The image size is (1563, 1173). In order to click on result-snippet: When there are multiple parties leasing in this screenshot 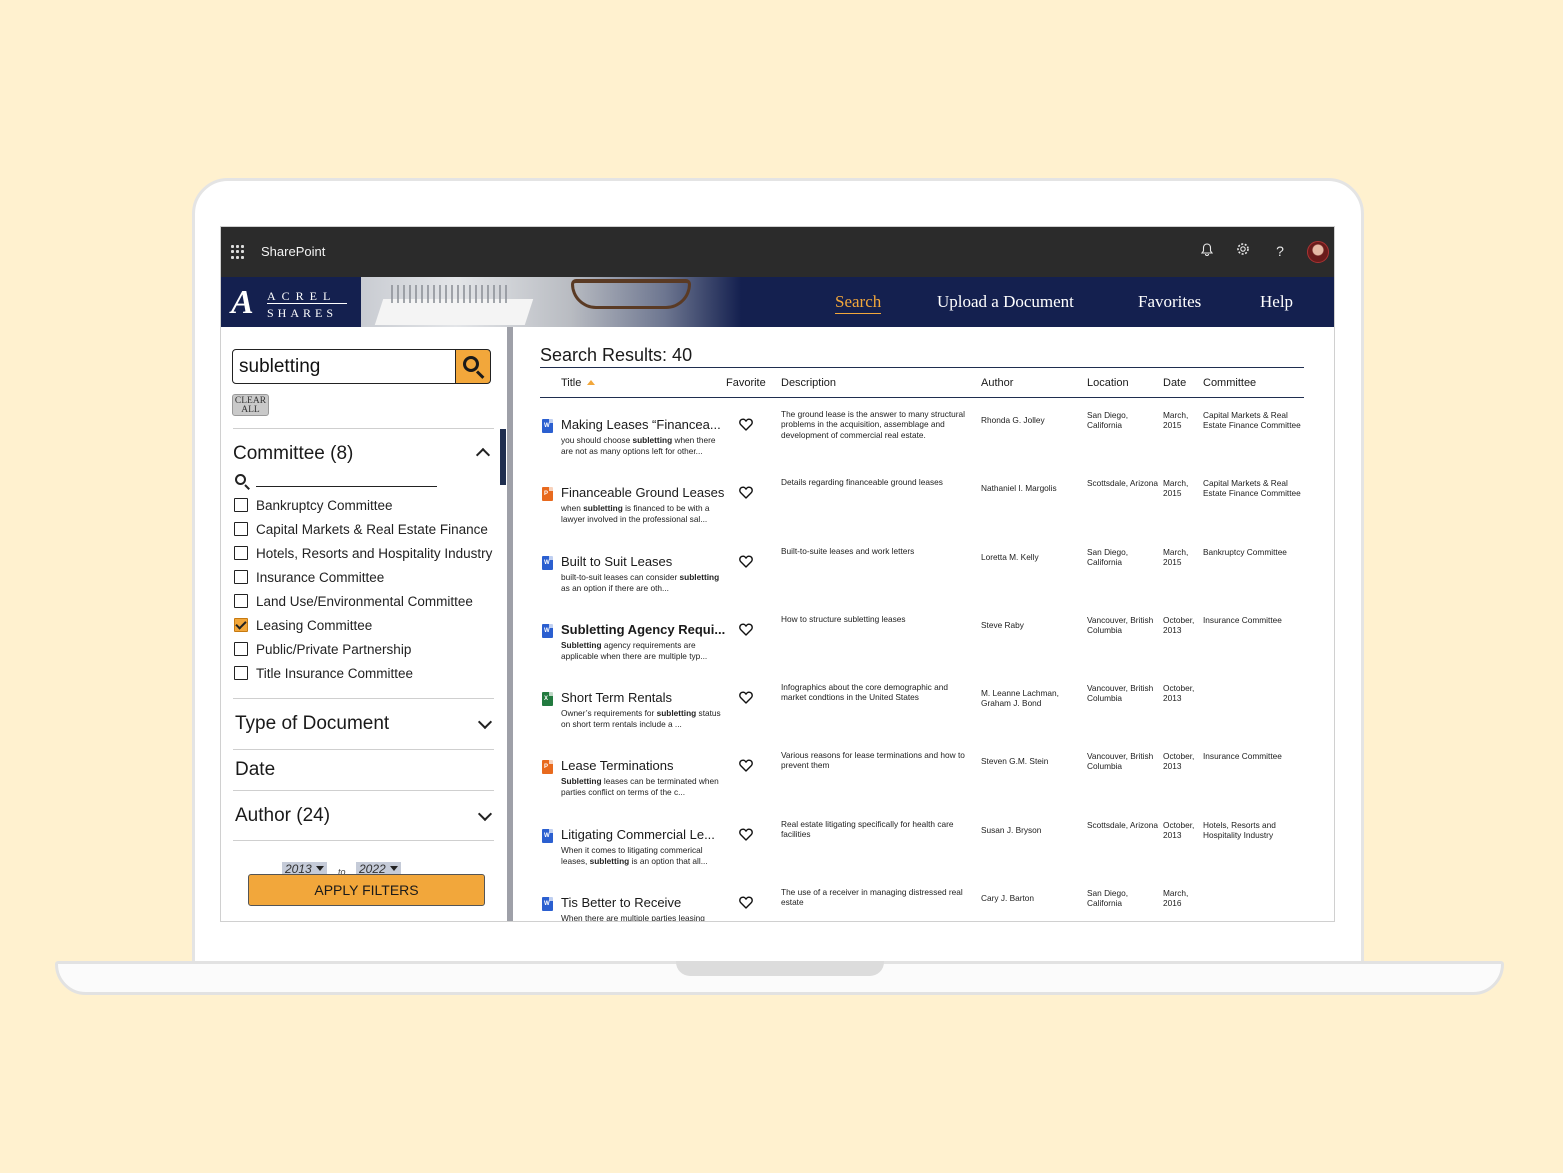, I will do `click(633, 917)`.